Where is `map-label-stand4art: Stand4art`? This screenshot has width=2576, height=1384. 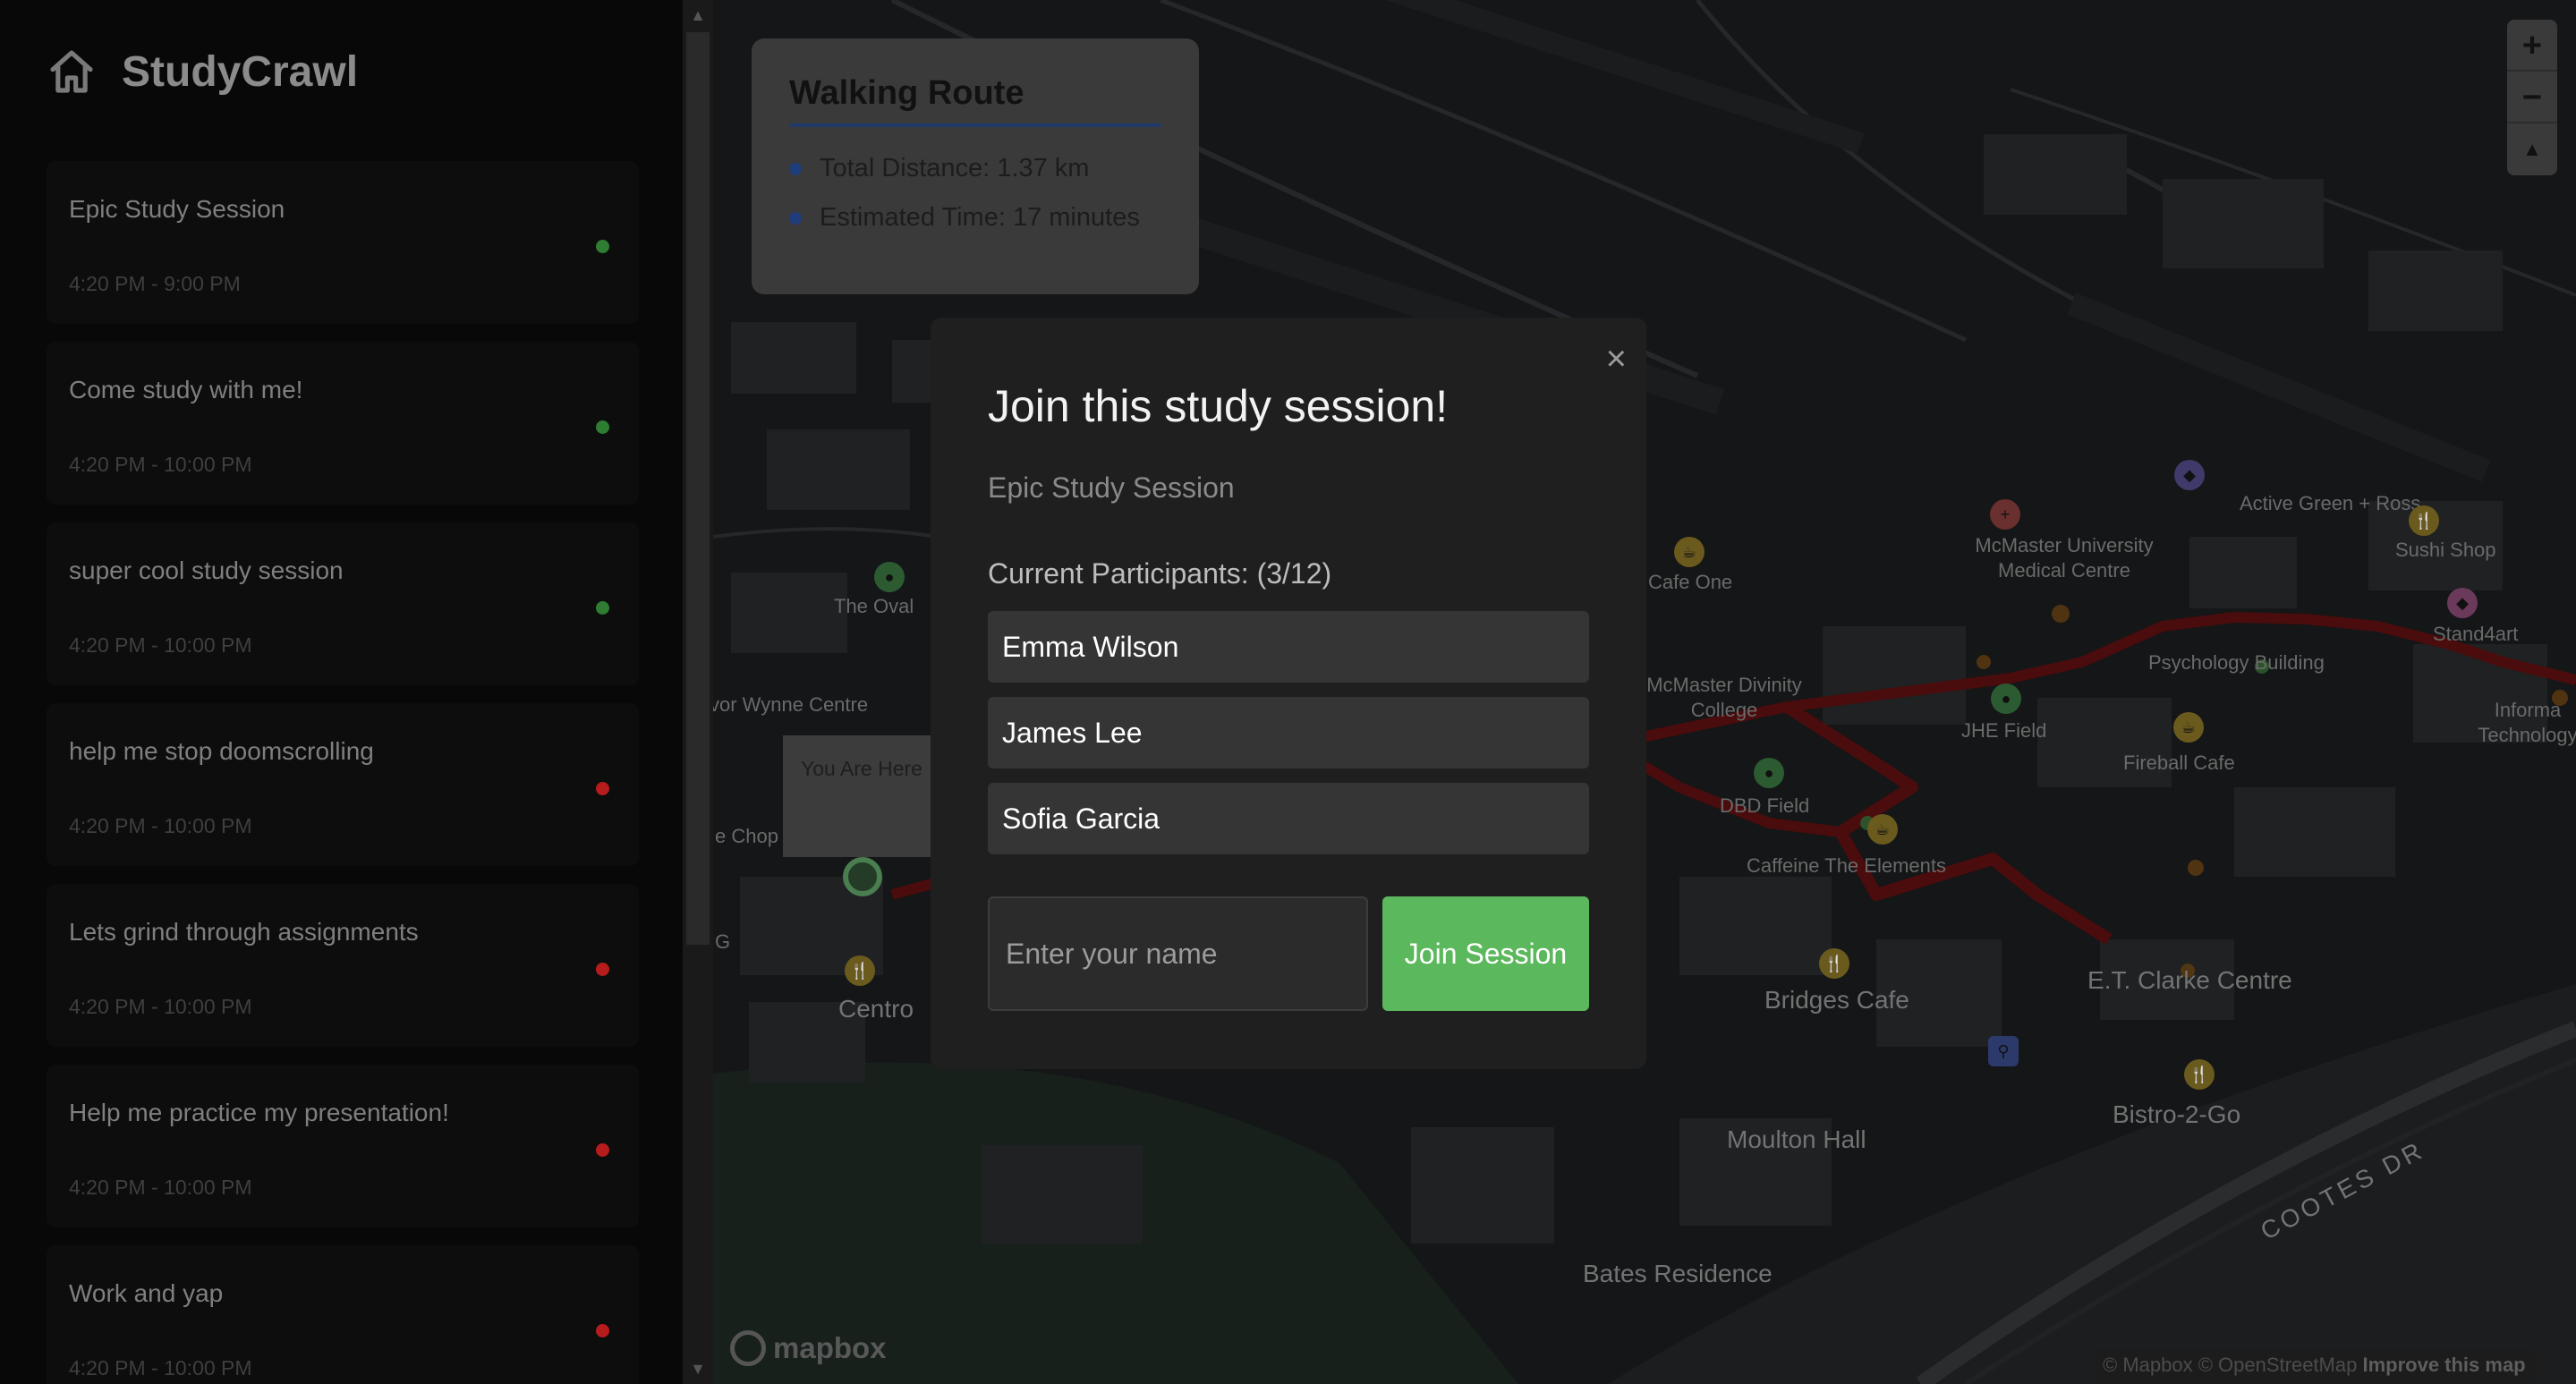 map-label-stand4art: Stand4art is located at coordinates (2476, 634).